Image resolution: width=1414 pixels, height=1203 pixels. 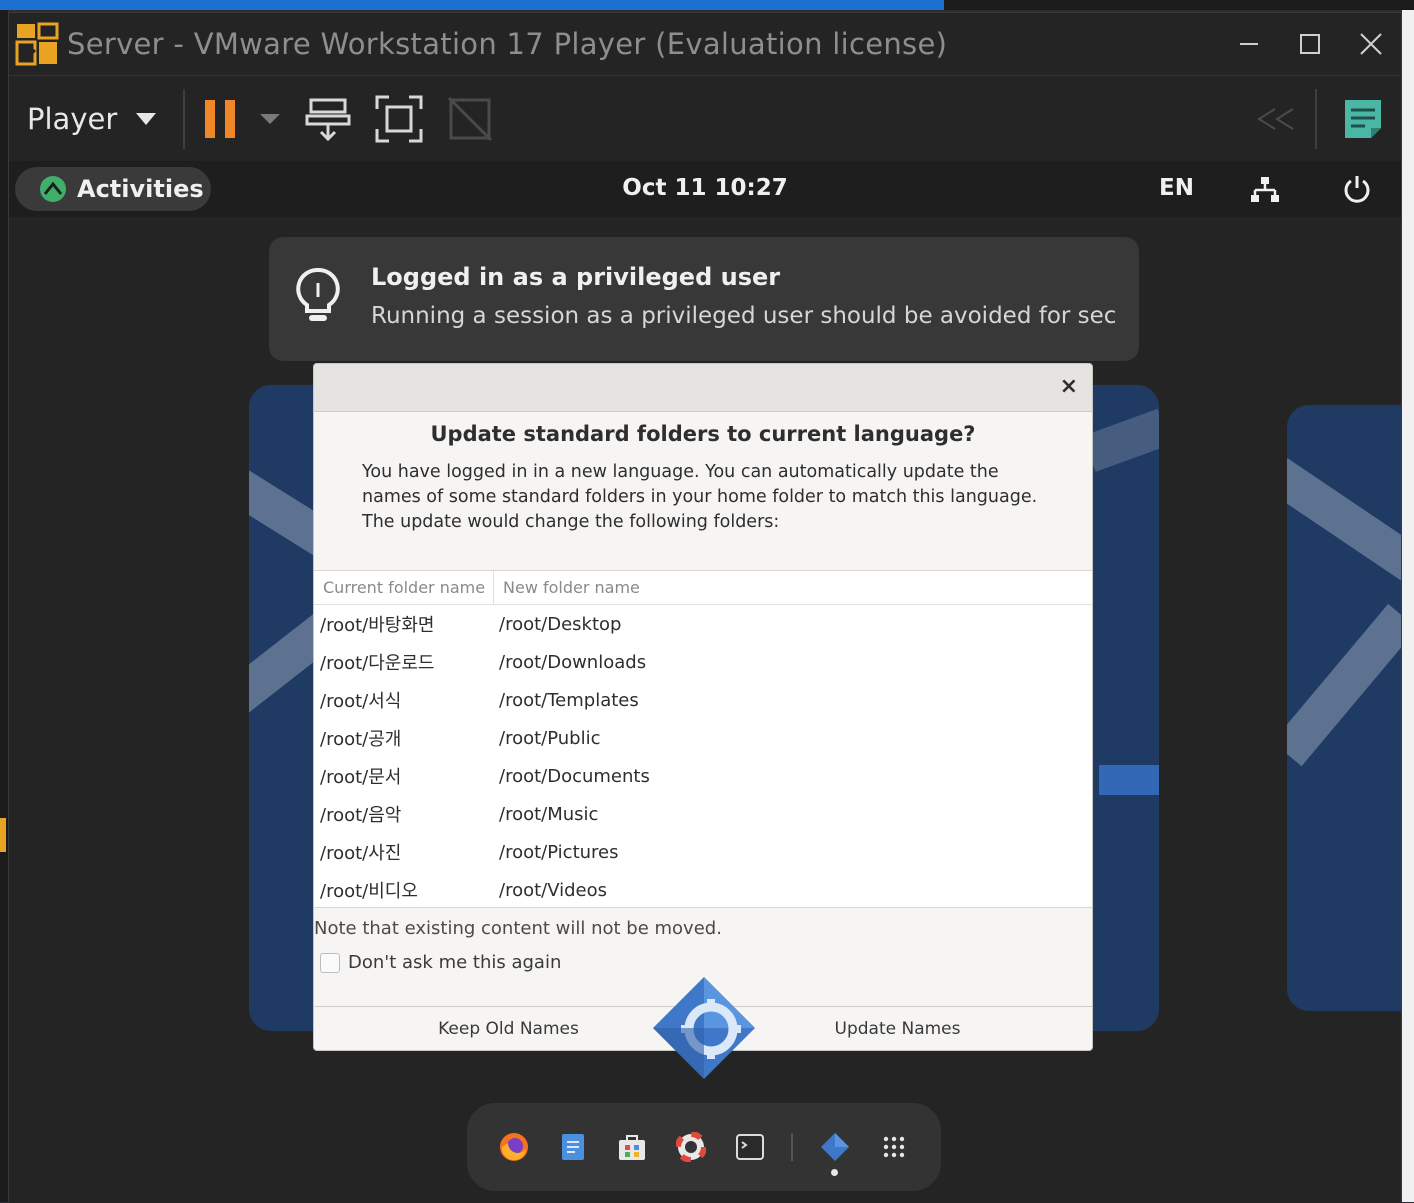 What do you see at coordinates (508, 1028) in the screenshot?
I see `keep-old-names-button: Keep Old Names` at bounding box center [508, 1028].